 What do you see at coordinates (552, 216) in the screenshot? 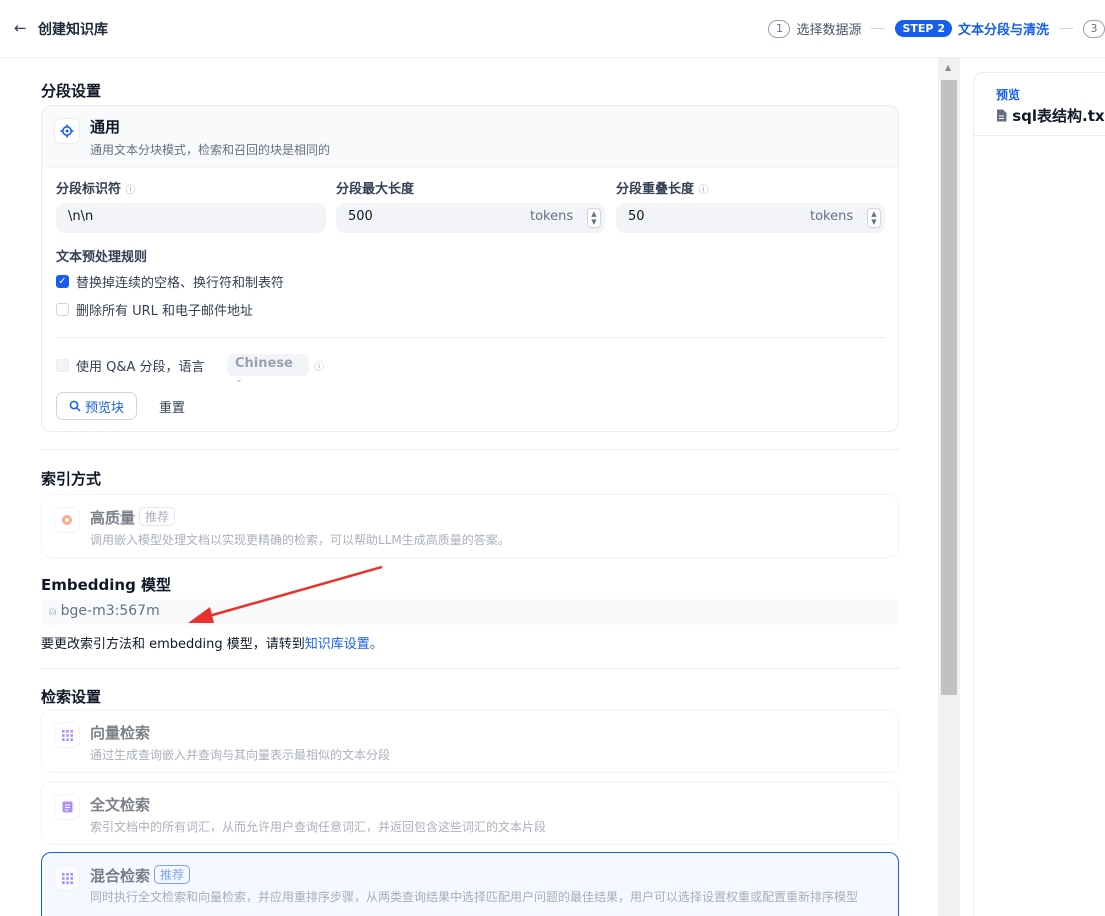
I see `max-length-unit: tokens` at bounding box center [552, 216].